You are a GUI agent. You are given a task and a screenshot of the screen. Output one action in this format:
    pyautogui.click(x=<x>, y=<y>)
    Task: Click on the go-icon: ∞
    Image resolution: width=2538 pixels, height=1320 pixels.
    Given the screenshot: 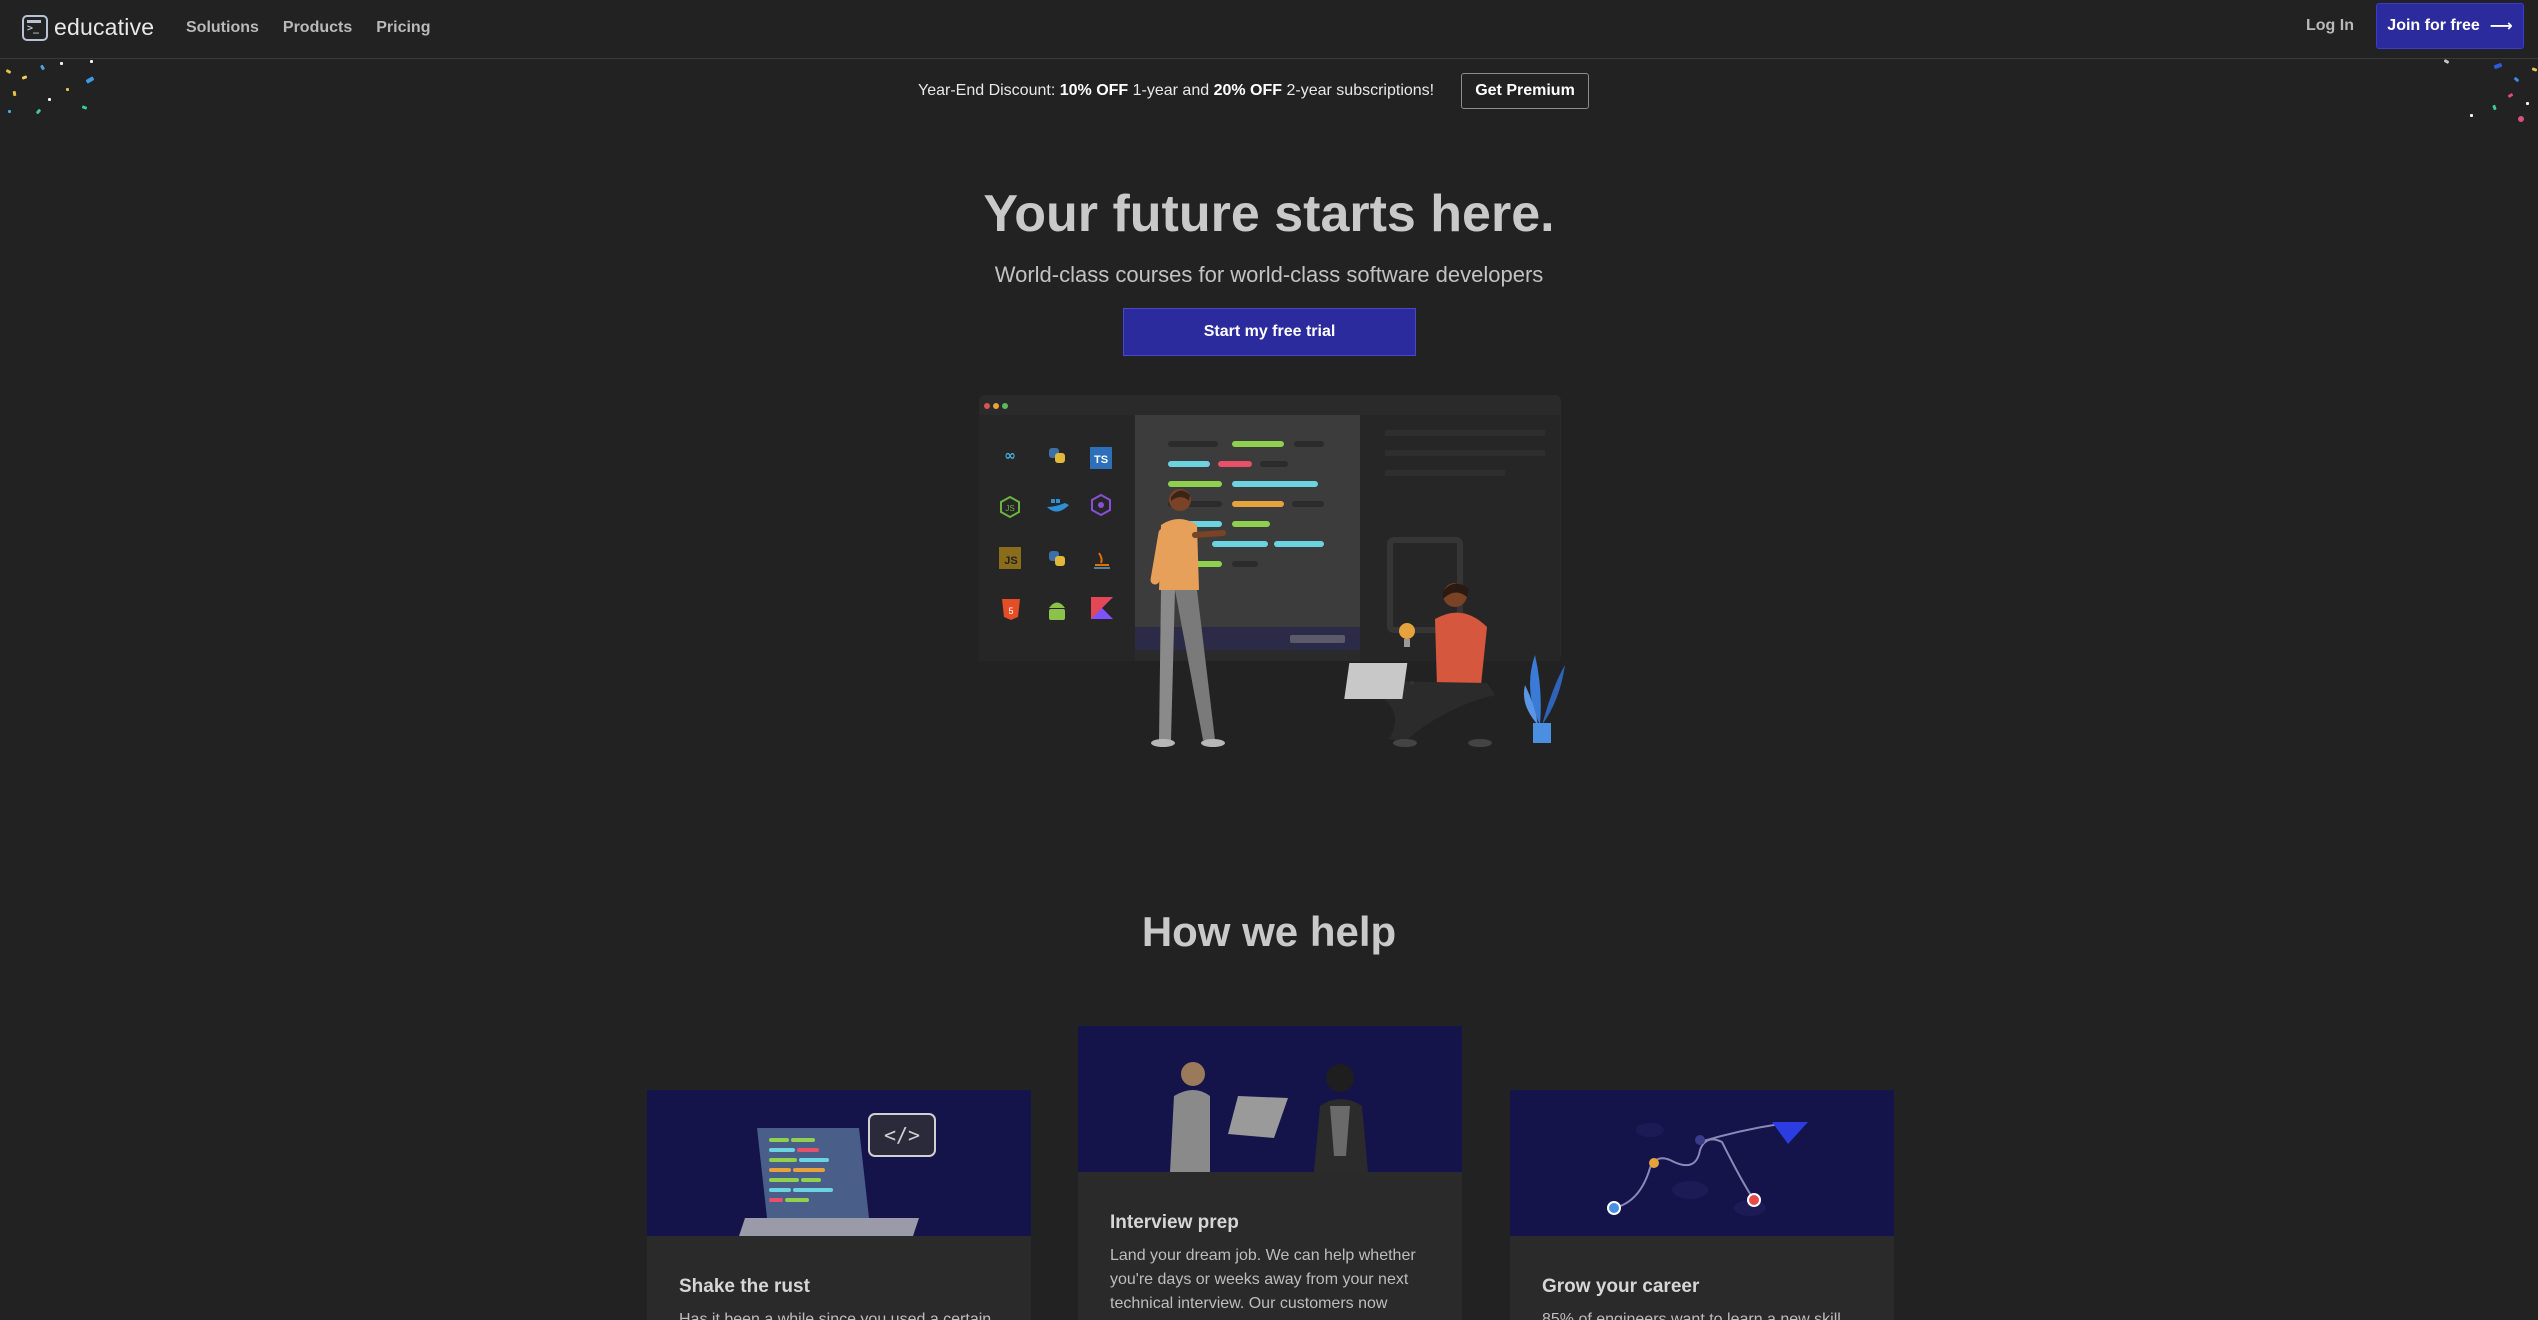 What is the action you would take?
    pyautogui.click(x=1010, y=456)
    